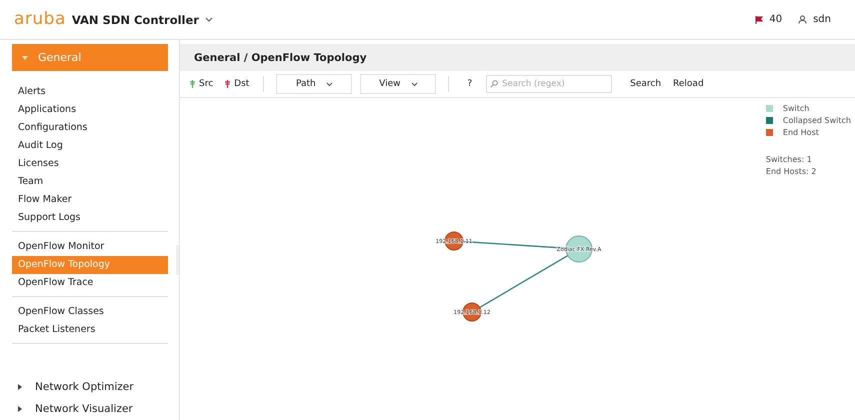 Image resolution: width=855 pixels, height=420 pixels. I want to click on sidebar-item: Team, so click(90, 182).